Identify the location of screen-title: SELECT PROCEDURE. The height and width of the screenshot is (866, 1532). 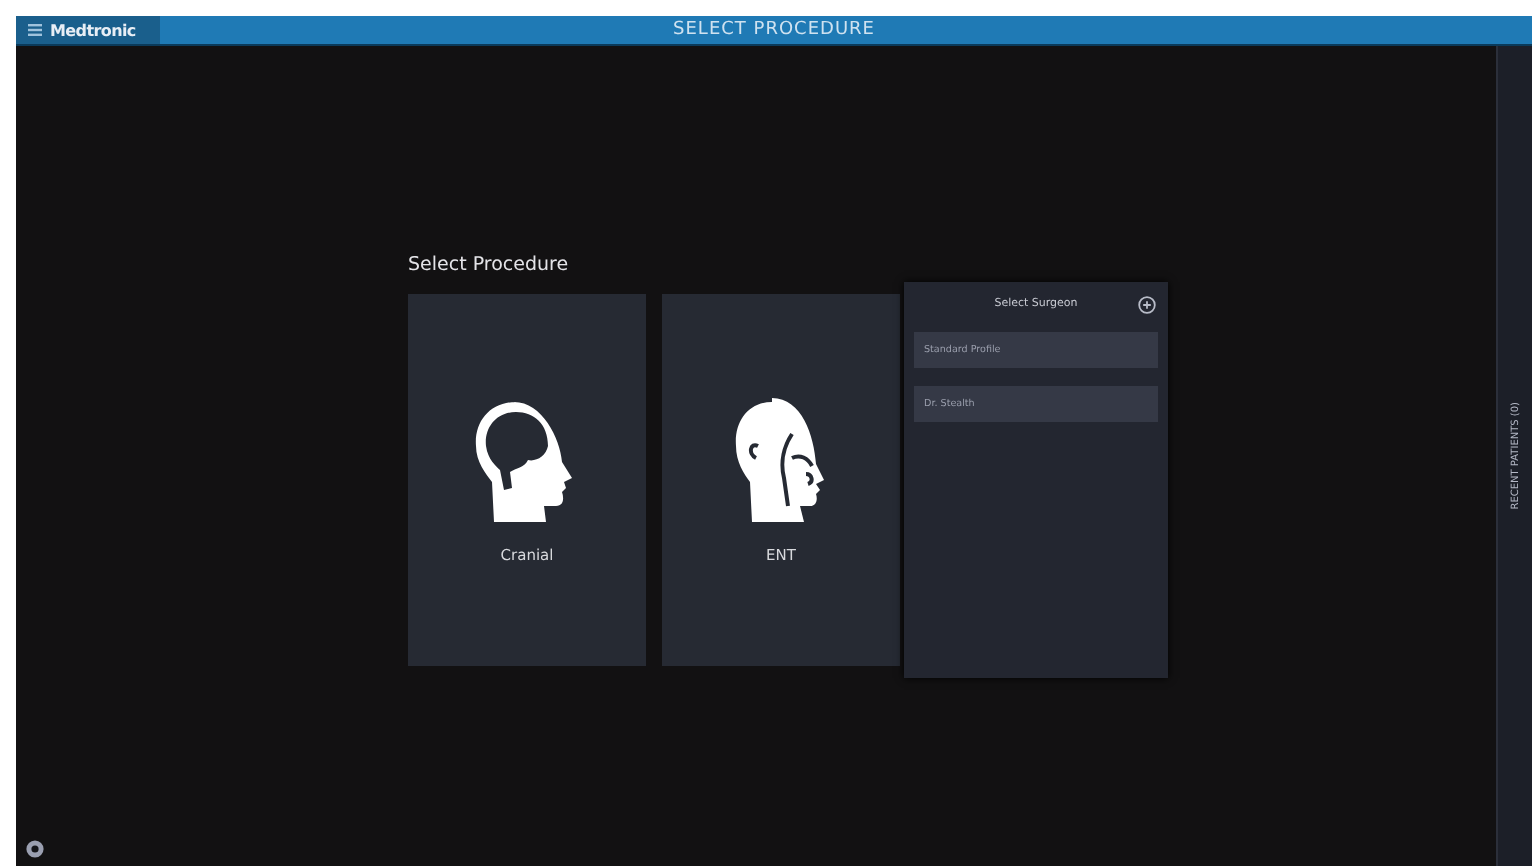
(774, 30).